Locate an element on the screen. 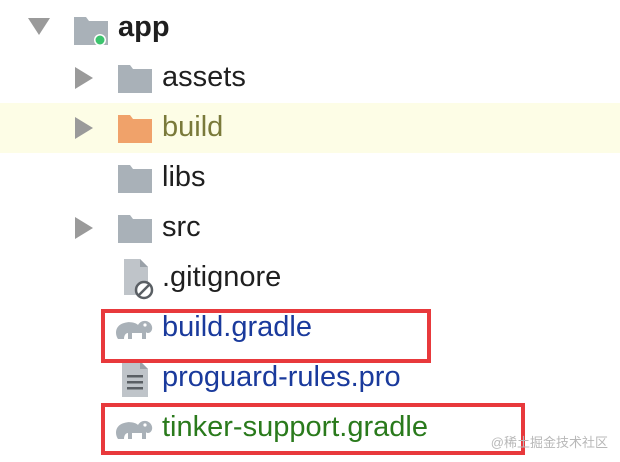 The image size is (620, 462). tree-row-libs: libs is located at coordinates (310, 178).